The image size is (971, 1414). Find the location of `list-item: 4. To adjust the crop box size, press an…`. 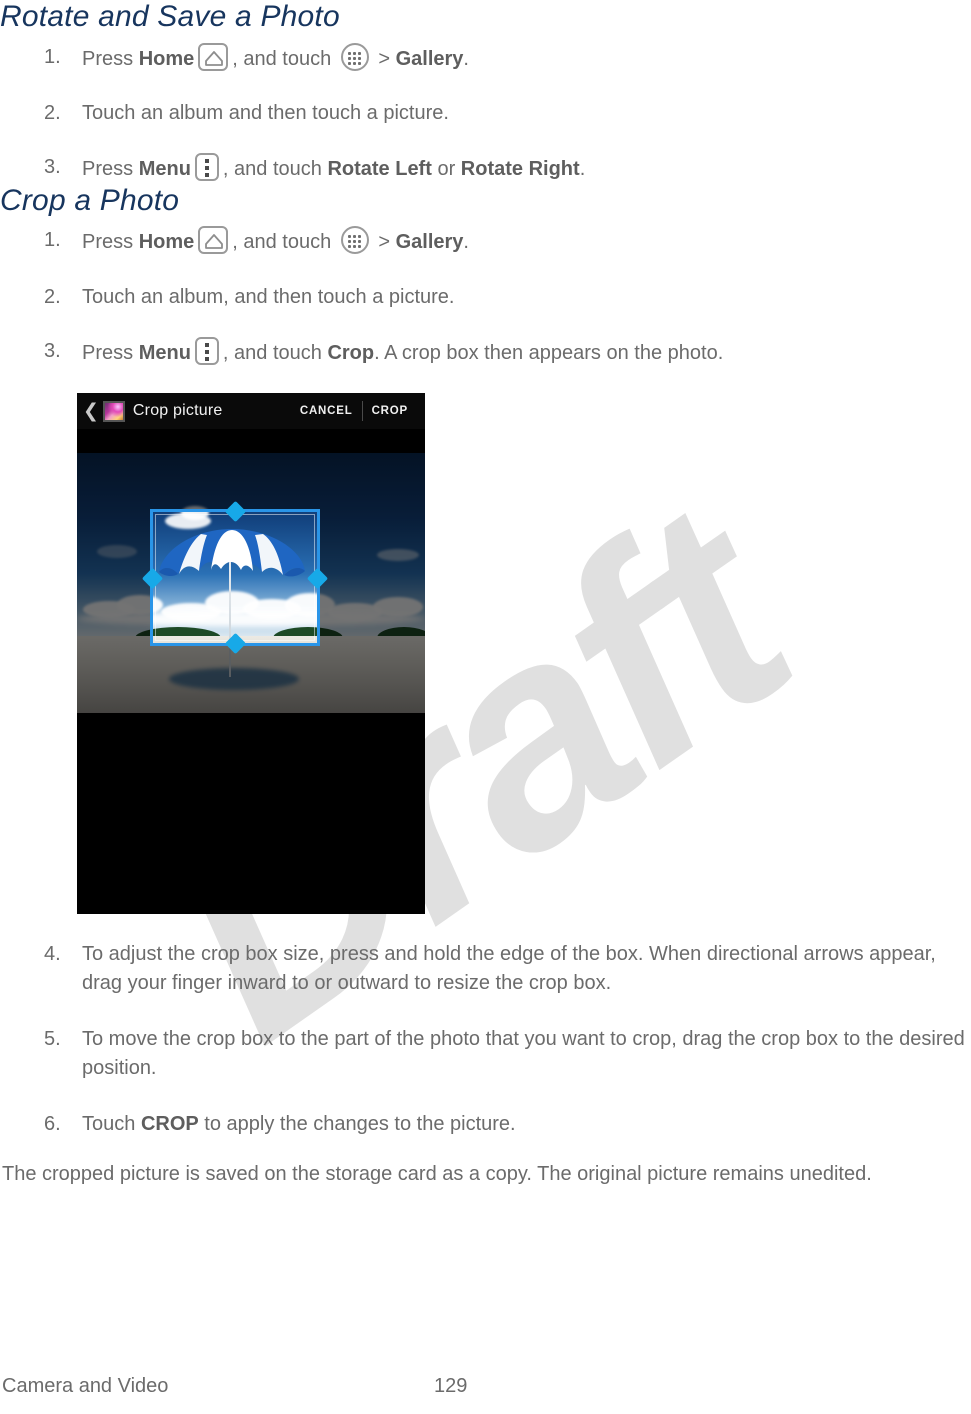

list-item: 4. To adjust the crop box size, press an… is located at coordinates (485, 968).